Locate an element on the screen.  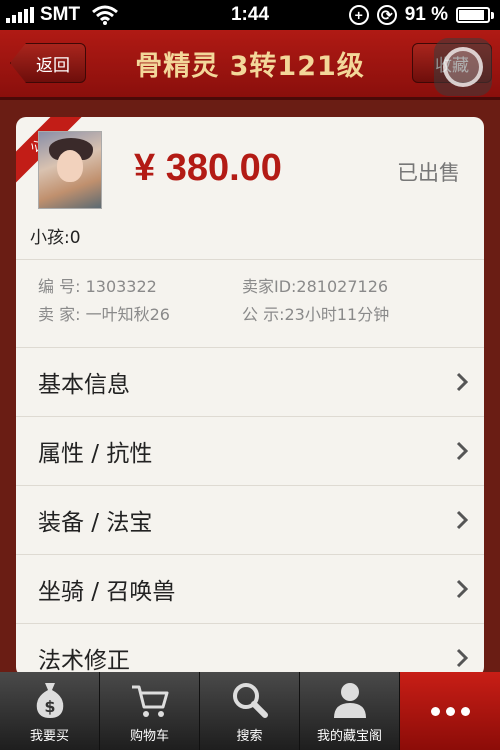
carrier-label: SMT is located at coordinates (60, 14).